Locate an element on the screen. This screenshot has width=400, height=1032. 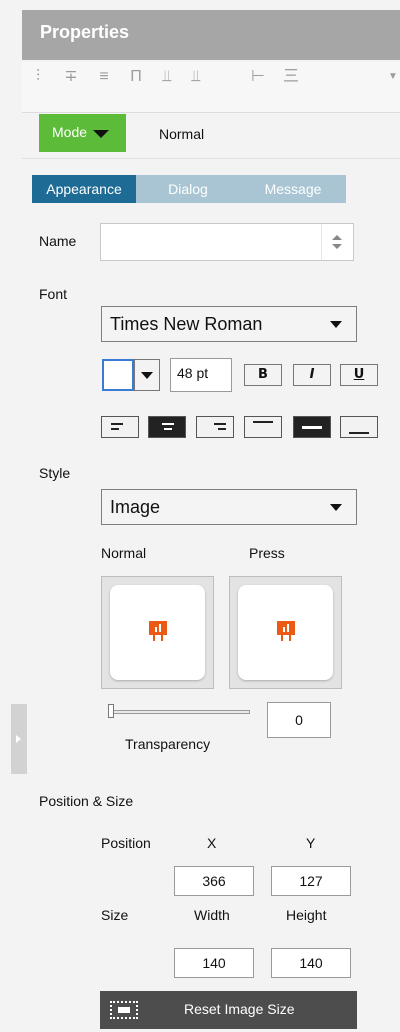
align-center-icon is located at coordinates (168, 424).